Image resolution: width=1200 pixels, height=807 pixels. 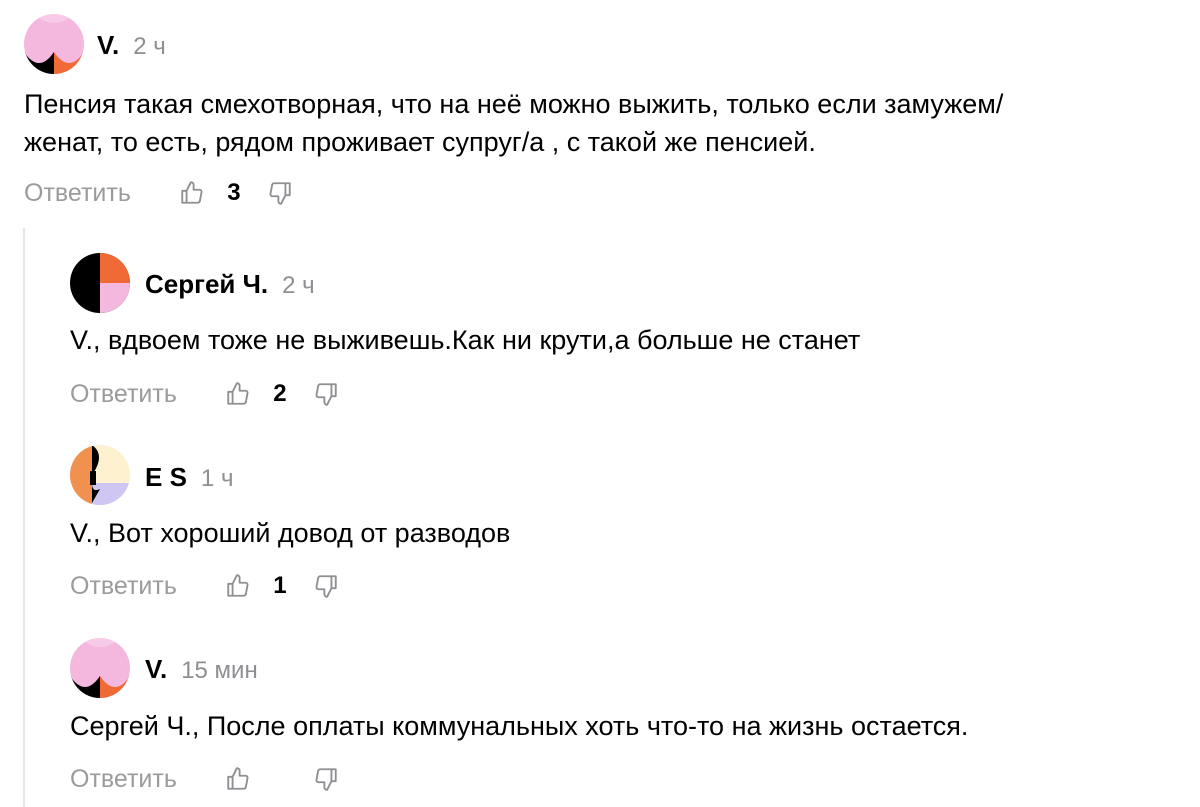 I want to click on action-row: Ответить 2, so click(x=205, y=394).